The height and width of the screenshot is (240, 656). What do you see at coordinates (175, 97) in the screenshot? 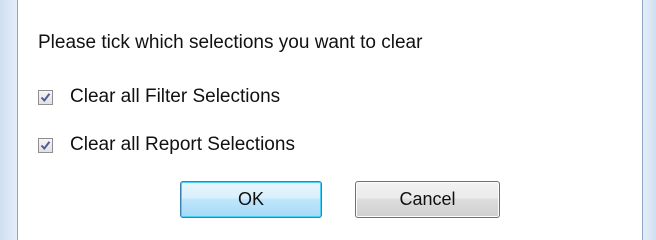
I see `filter-selections-label: Clear all Filter Selections` at bounding box center [175, 97].